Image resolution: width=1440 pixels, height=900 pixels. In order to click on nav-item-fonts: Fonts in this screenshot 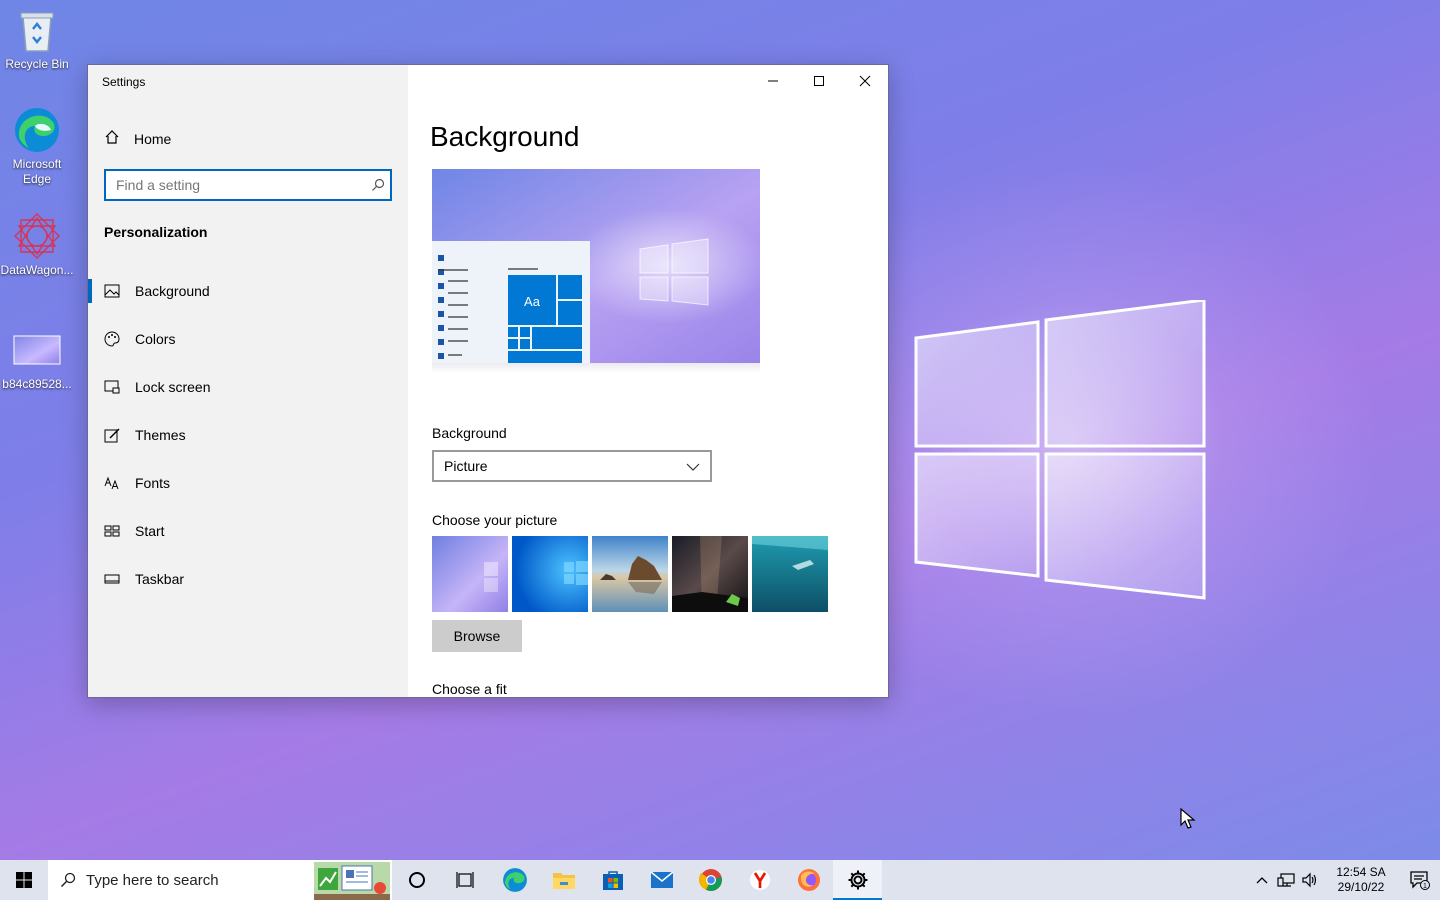, I will do `click(248, 483)`.